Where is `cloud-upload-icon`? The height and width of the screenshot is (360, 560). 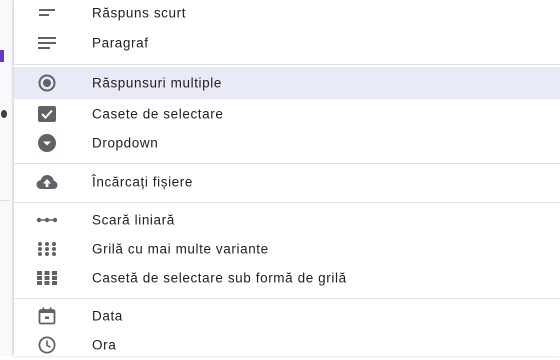
cloud-upload-icon is located at coordinates (47, 182).